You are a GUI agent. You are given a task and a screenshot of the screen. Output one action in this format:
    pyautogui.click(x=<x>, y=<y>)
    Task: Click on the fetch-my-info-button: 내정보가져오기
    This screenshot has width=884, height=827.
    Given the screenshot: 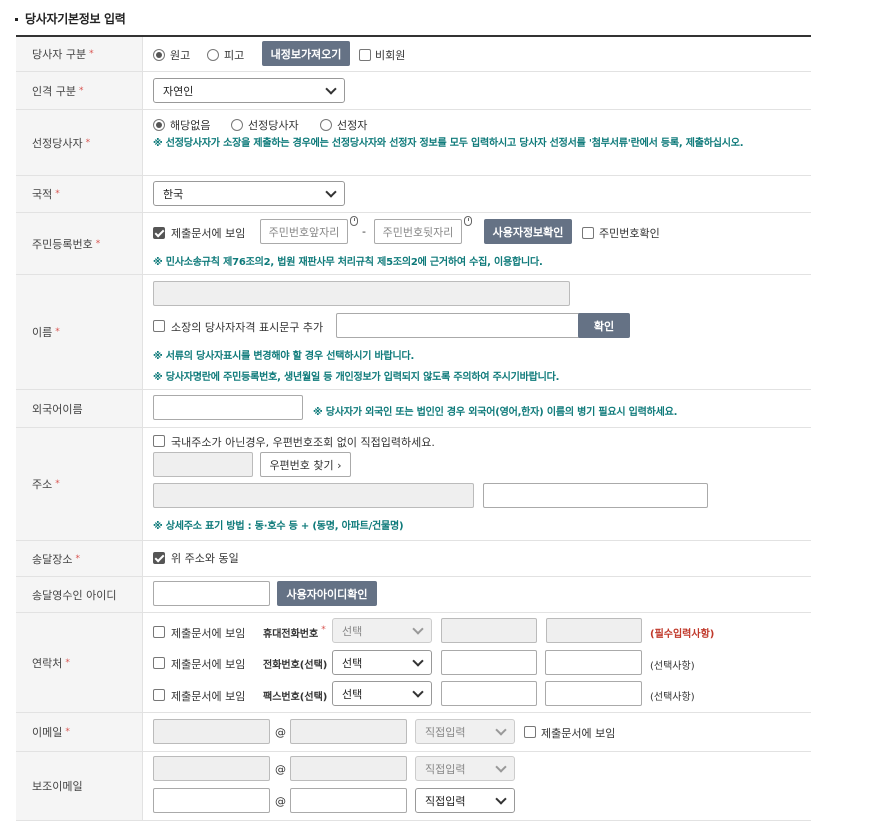 What is the action you would take?
    pyautogui.click(x=306, y=53)
    